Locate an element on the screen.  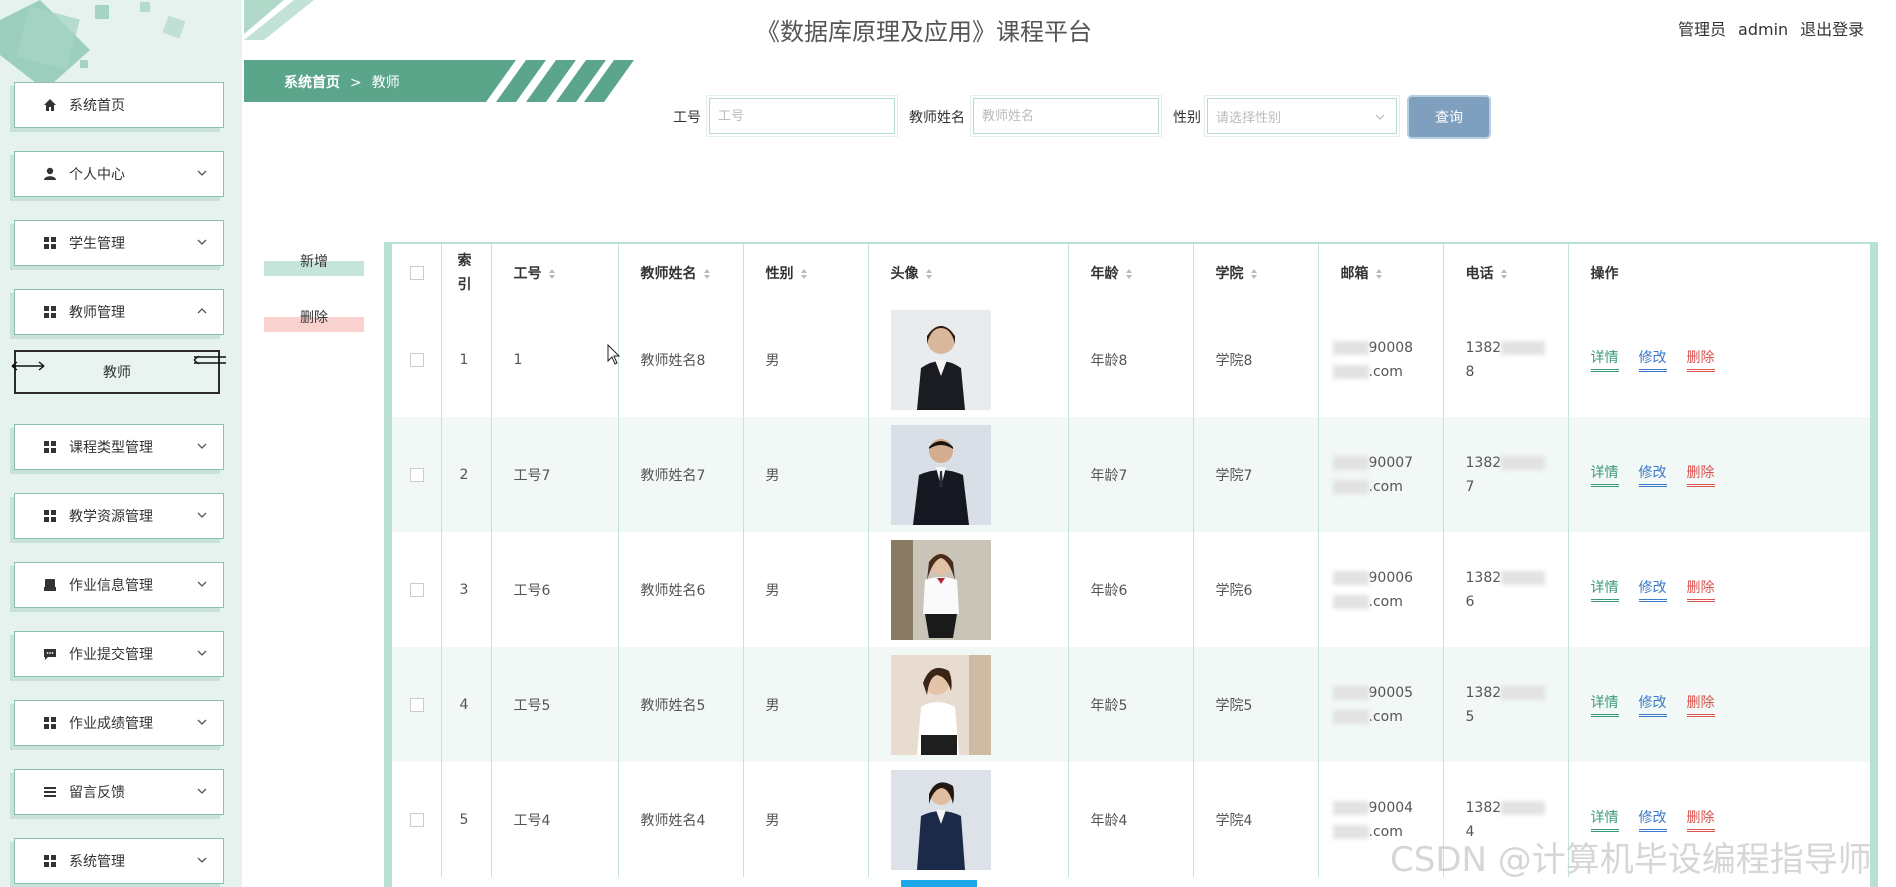
query-button: 查询 is located at coordinates (1449, 117).